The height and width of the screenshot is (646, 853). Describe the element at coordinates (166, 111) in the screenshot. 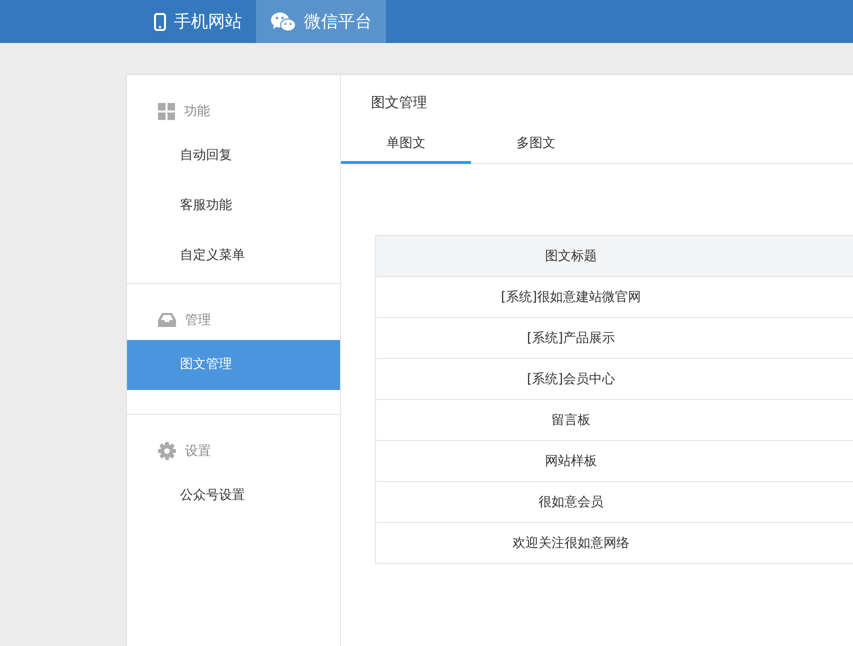

I see `grid-icon` at that location.